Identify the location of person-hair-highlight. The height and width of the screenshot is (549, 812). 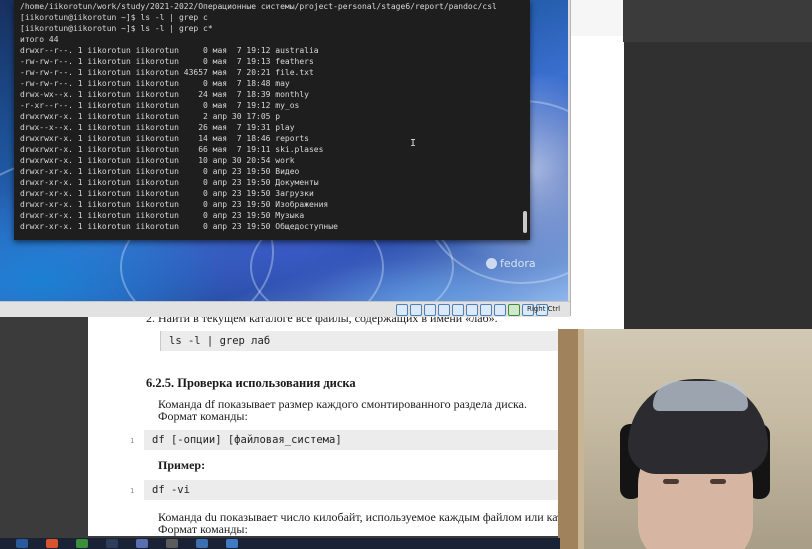
(700, 396).